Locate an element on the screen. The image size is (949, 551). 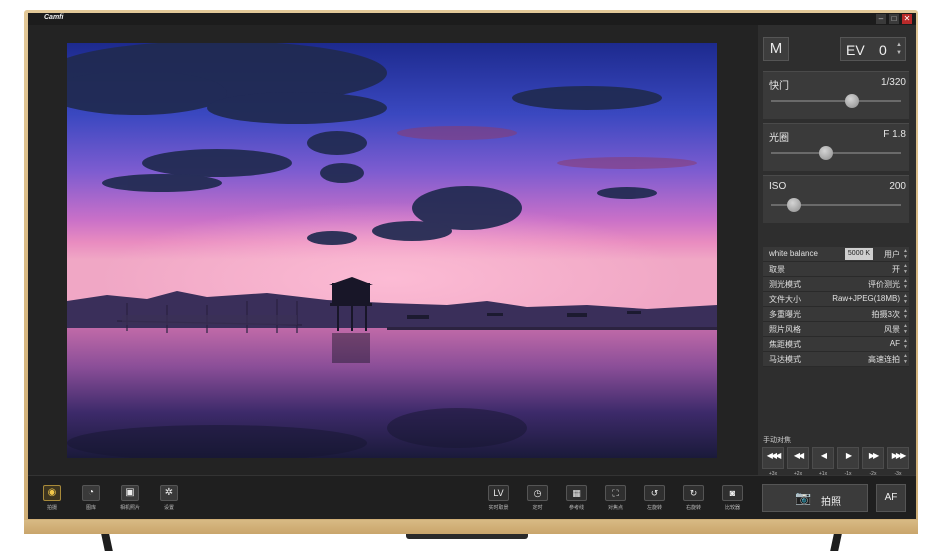
timer-button: ◷ 定时 is located at coordinates (537, 498).